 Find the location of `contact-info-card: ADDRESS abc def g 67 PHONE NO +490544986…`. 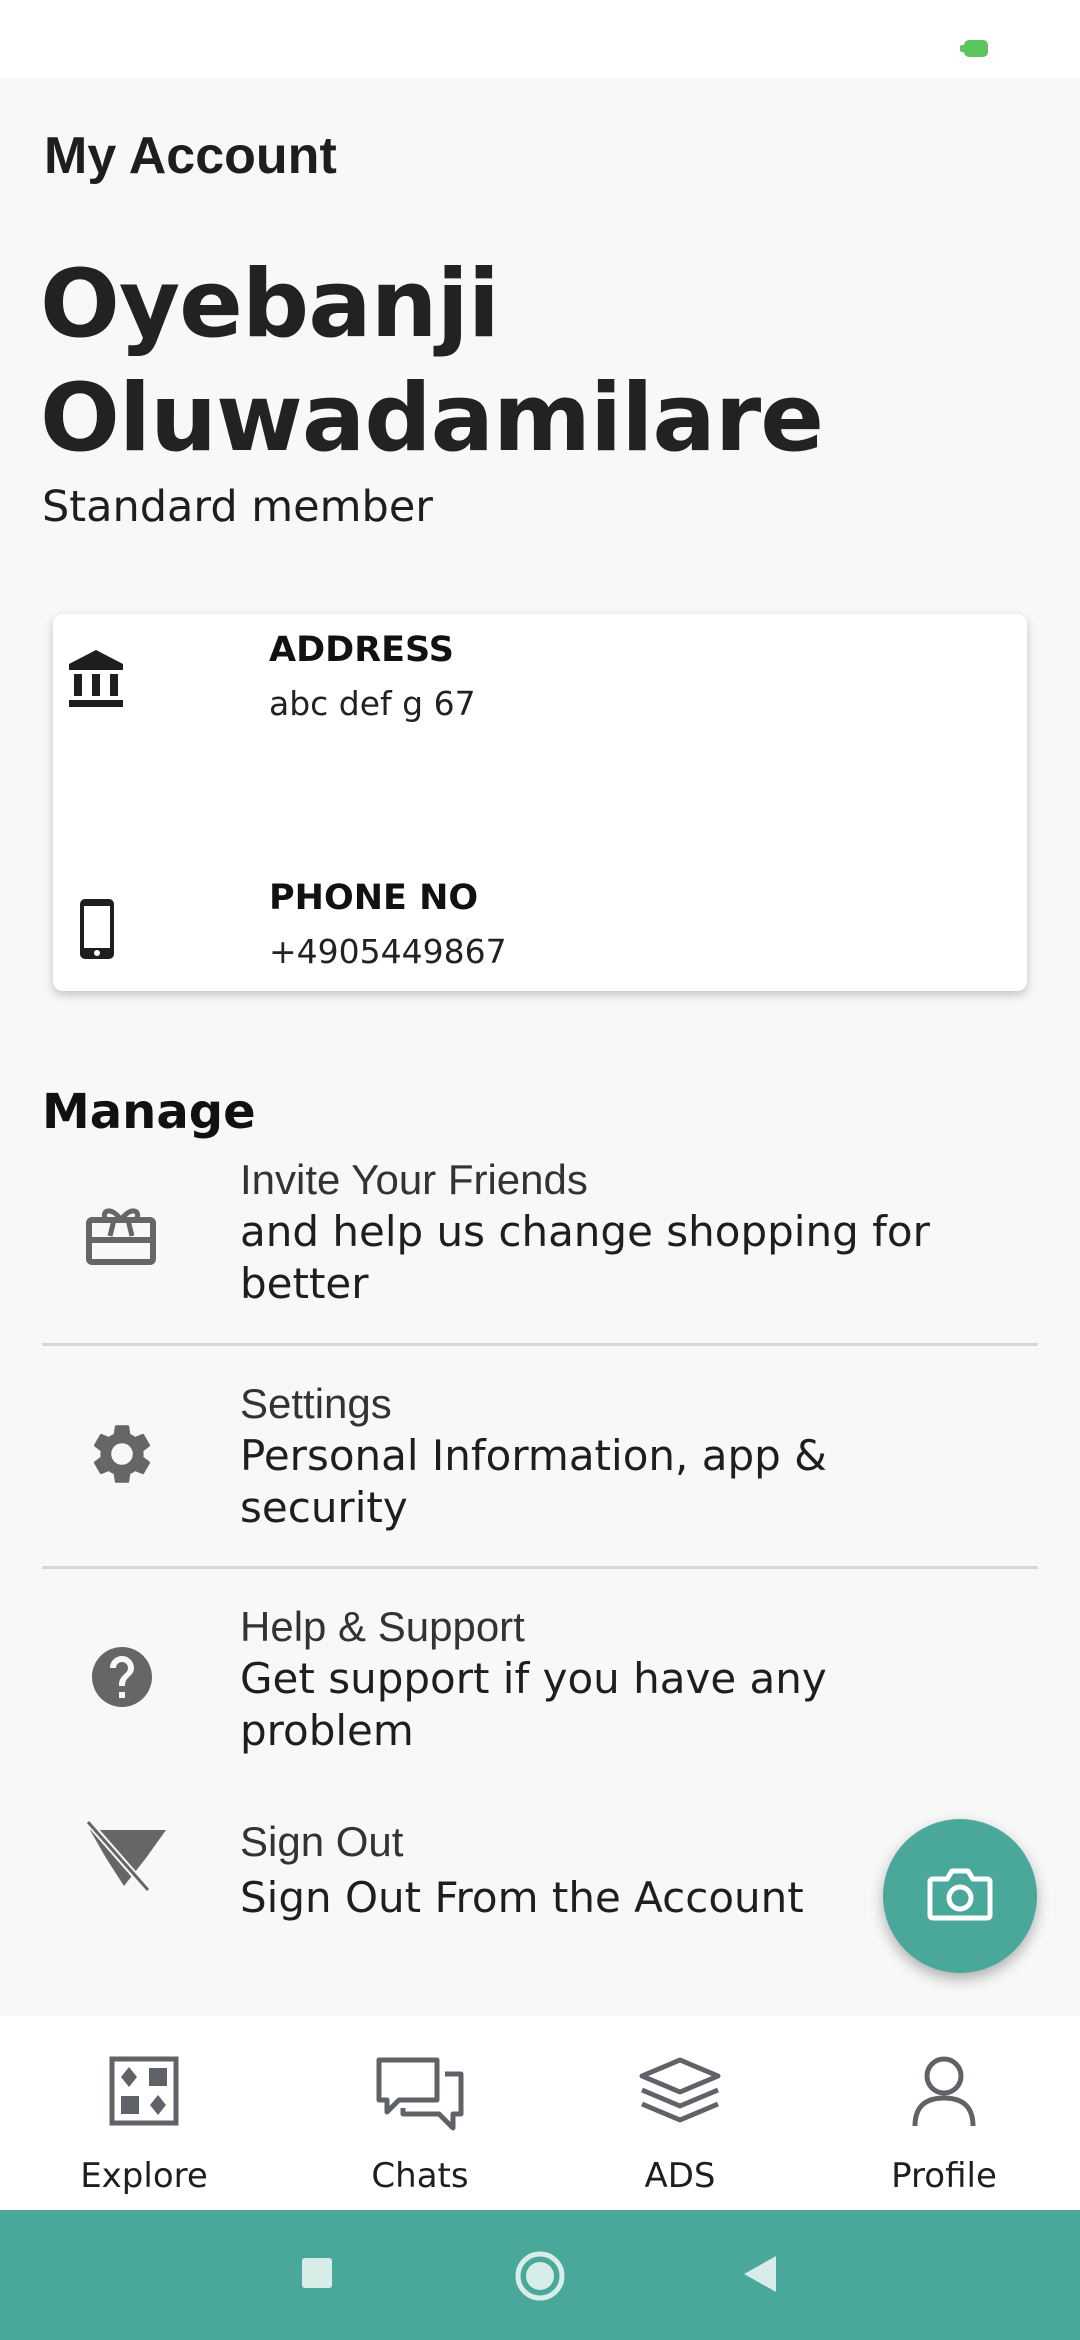

contact-info-card: ADDRESS abc def g 67 PHONE NO +490544986… is located at coordinates (540, 802).